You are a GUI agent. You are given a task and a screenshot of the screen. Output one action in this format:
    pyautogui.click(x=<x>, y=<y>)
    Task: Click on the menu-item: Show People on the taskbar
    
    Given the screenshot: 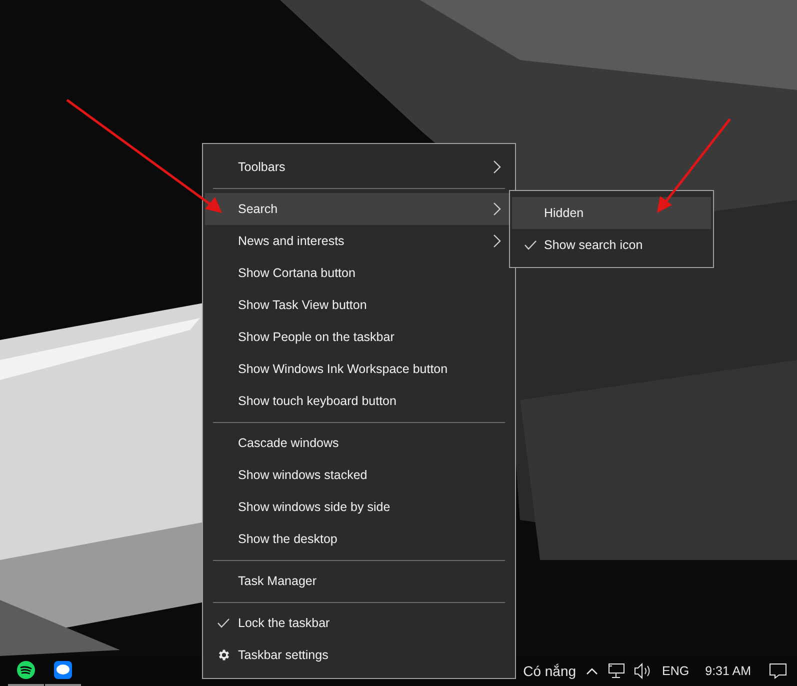 What is the action you would take?
    pyautogui.click(x=359, y=337)
    